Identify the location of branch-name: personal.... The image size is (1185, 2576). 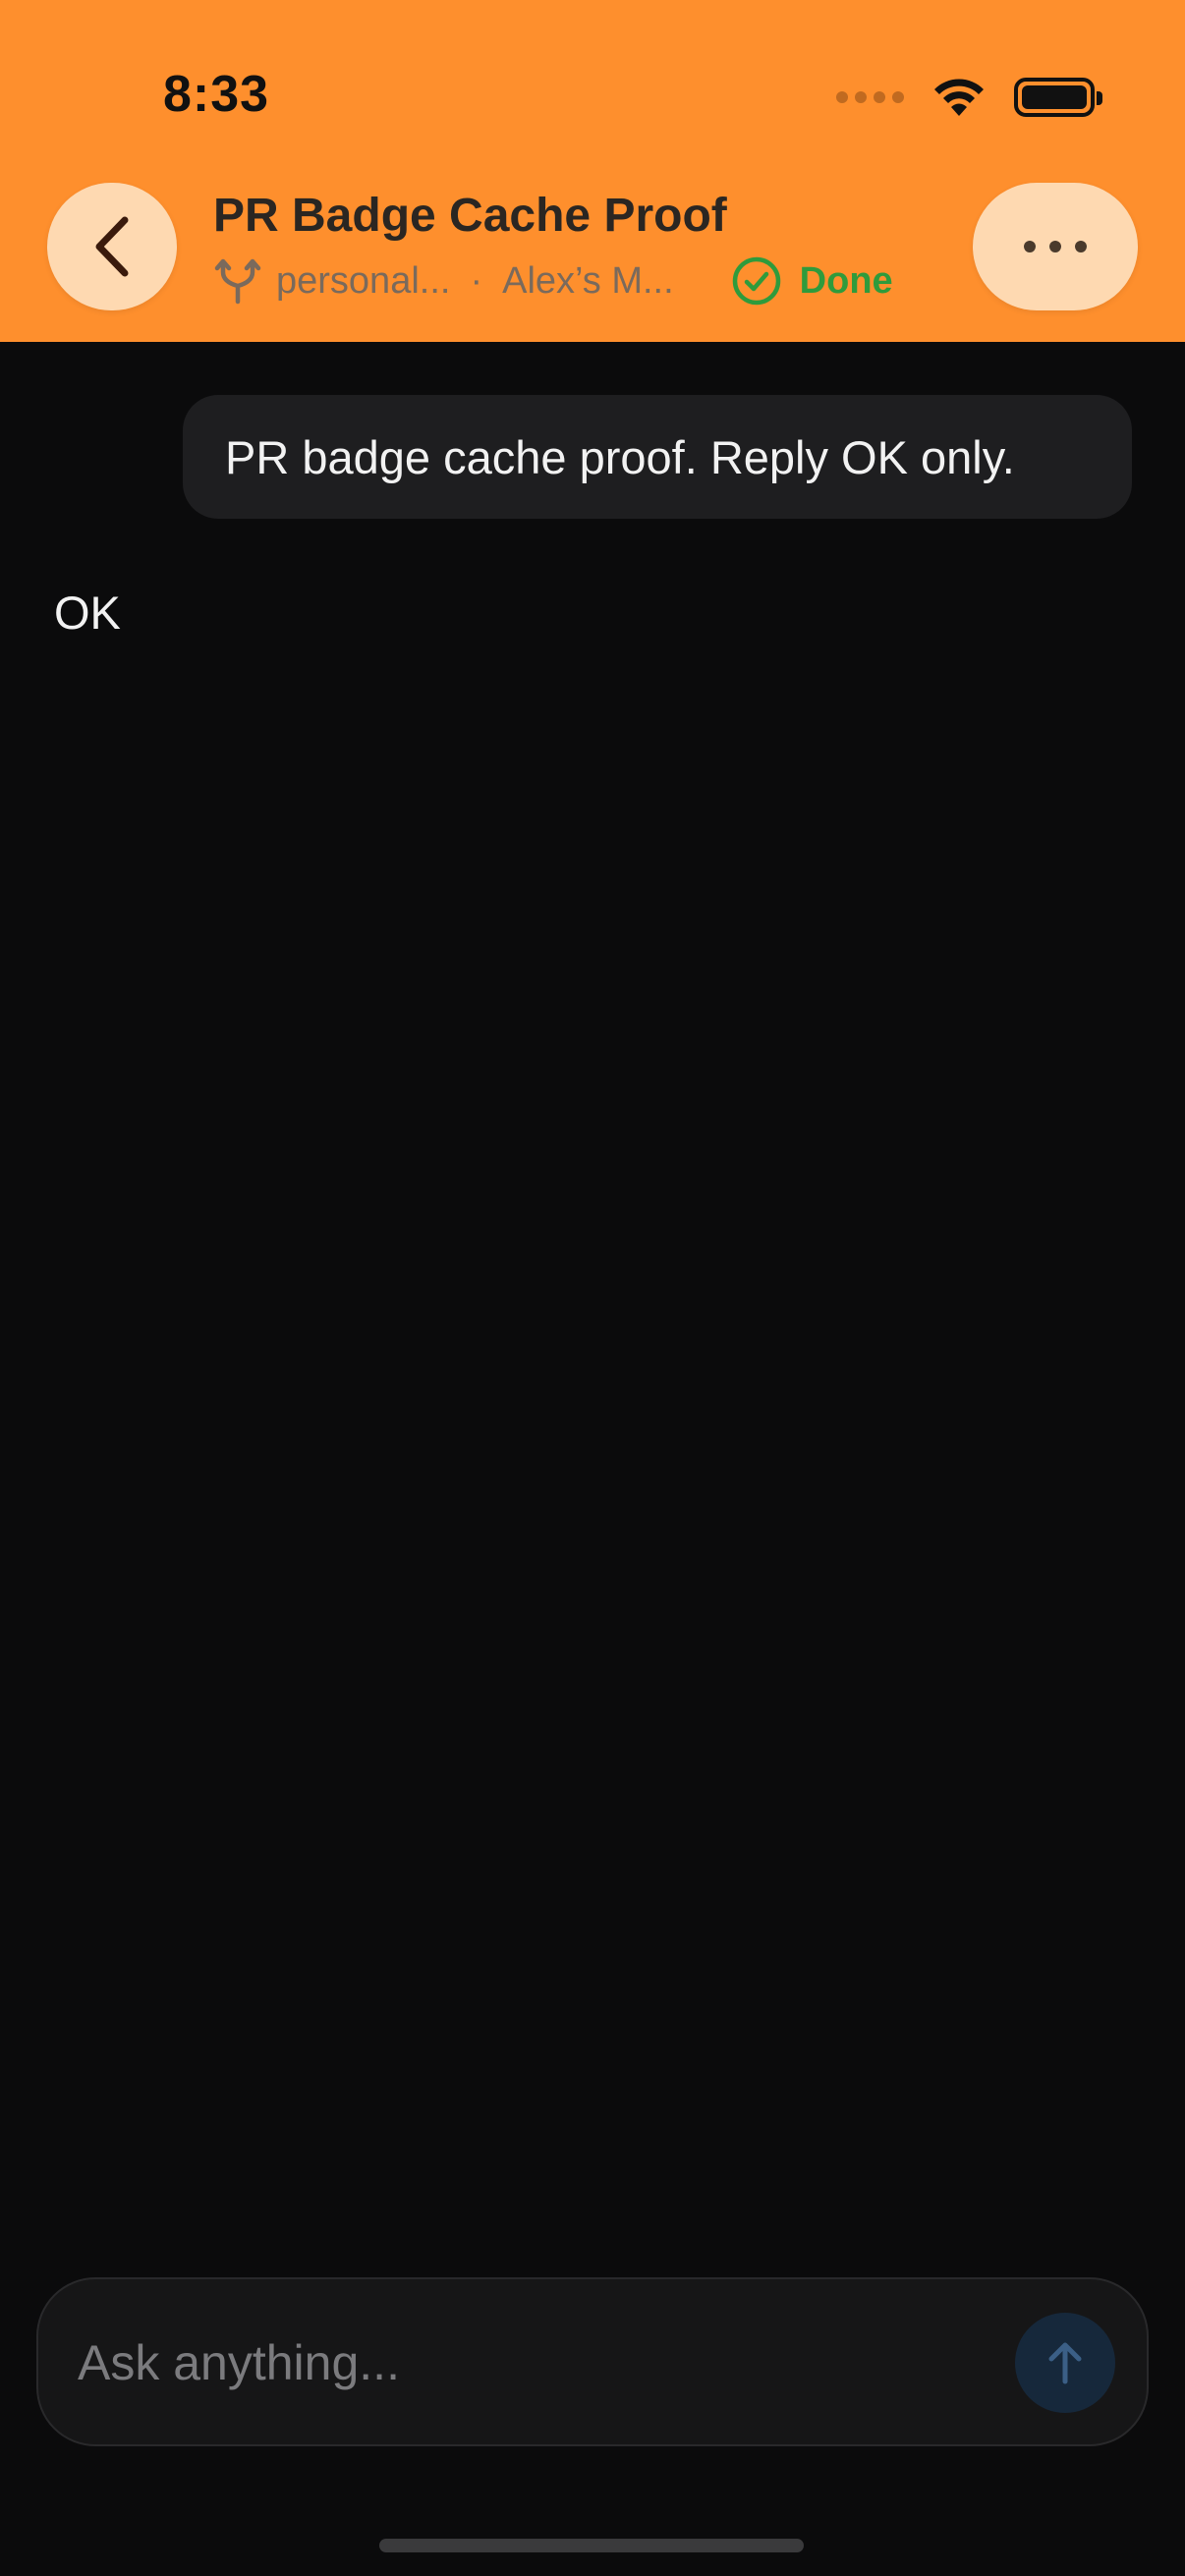
(364, 280).